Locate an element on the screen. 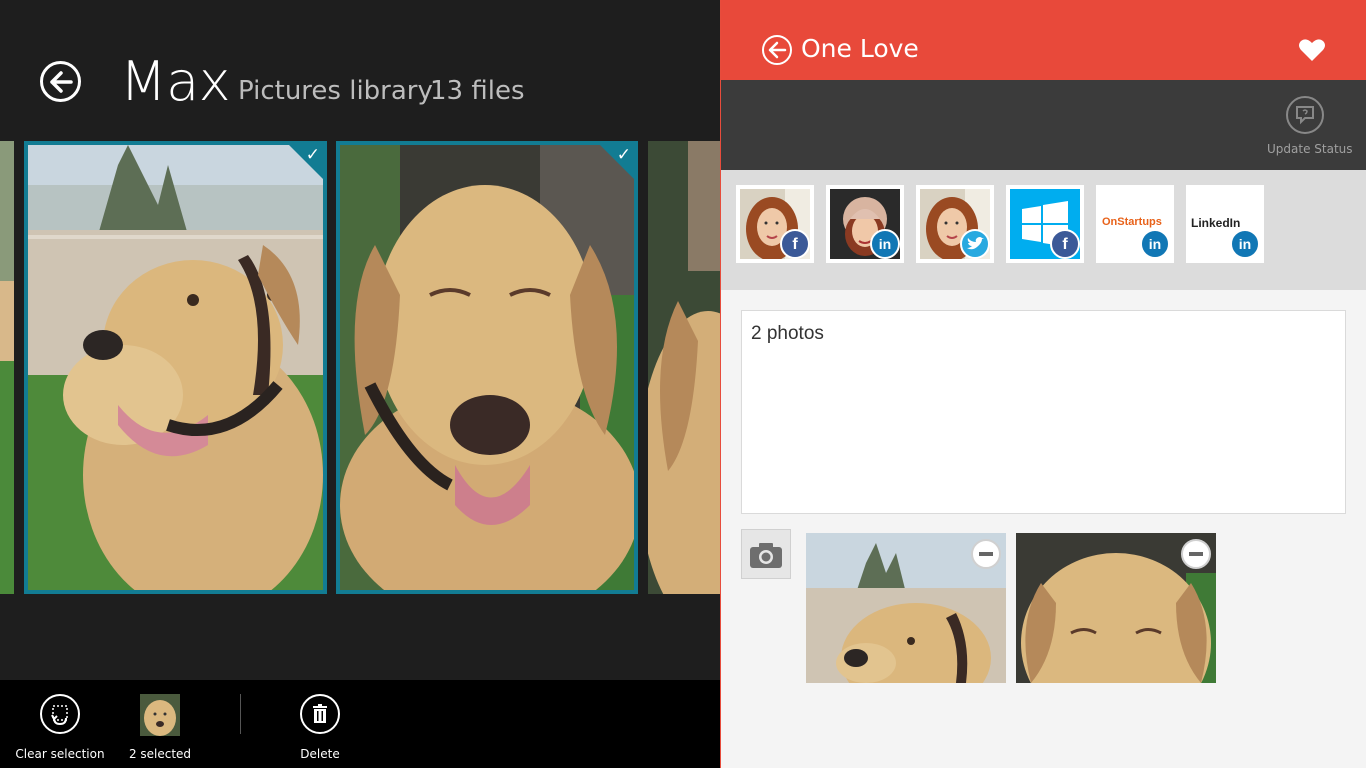  linkedin-logo: LinkedIn is located at coordinates (1216, 223).